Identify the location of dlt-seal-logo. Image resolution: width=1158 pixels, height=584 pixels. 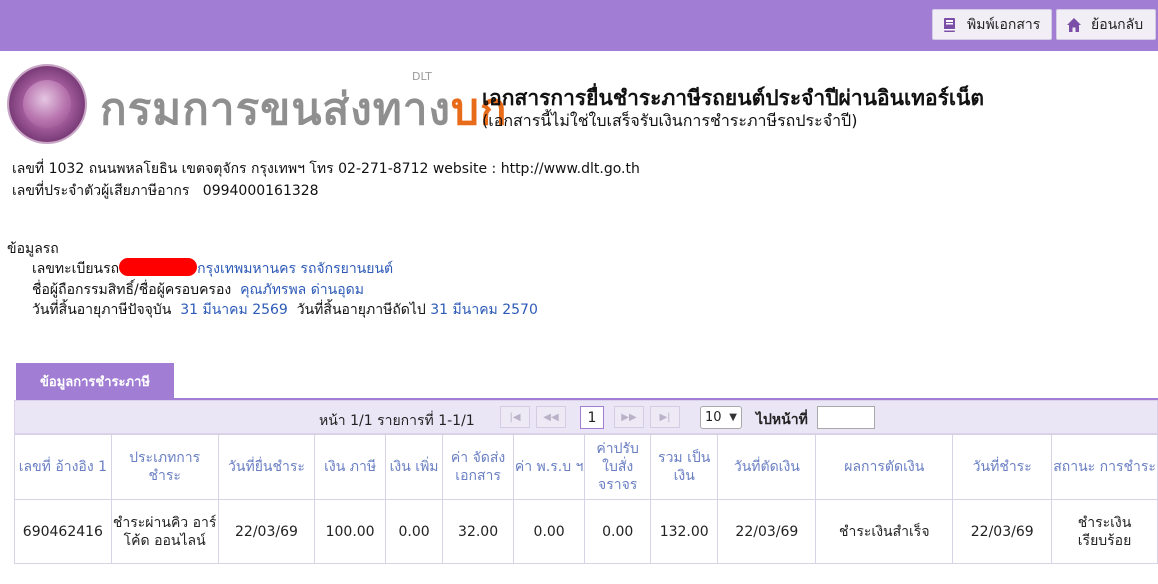
(47, 104).